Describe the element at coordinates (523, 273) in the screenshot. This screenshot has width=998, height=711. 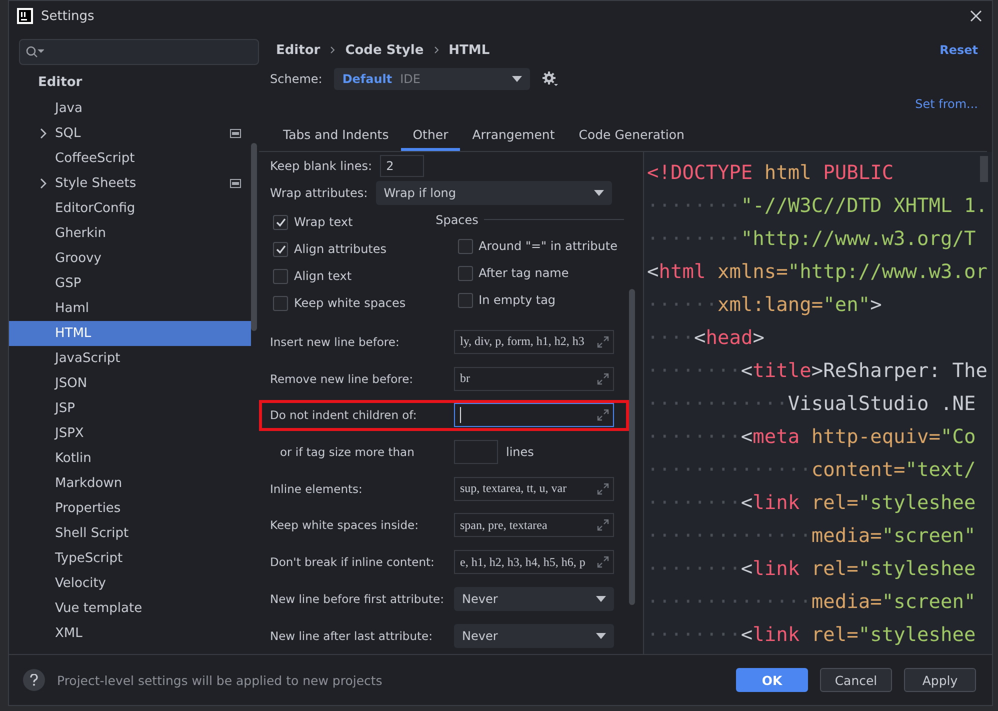
I see `checkbox-label: After tag name` at that location.